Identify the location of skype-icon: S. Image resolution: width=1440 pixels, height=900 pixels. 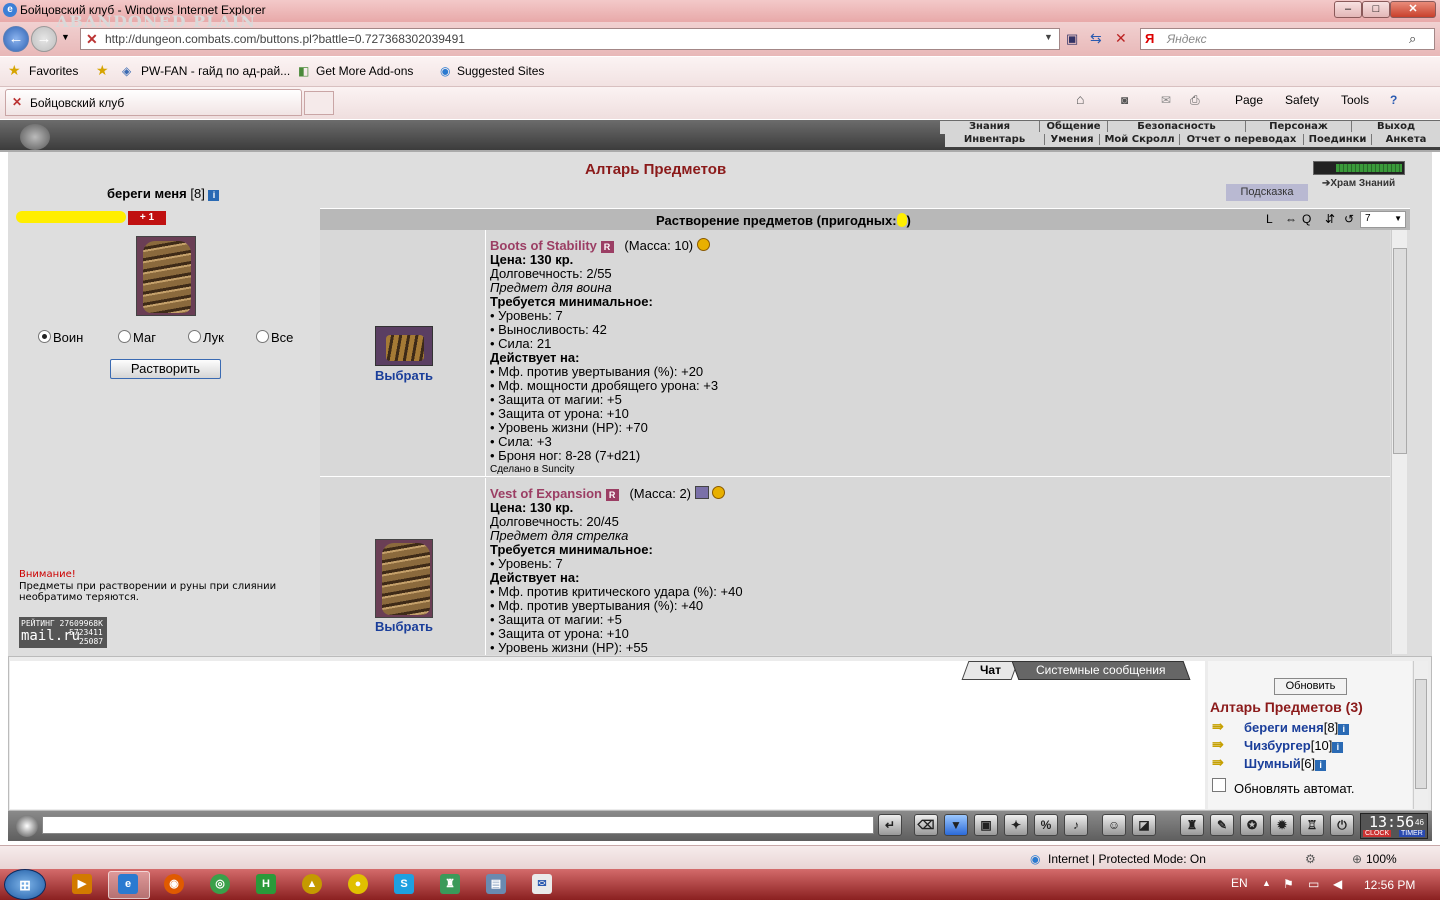
(404, 884).